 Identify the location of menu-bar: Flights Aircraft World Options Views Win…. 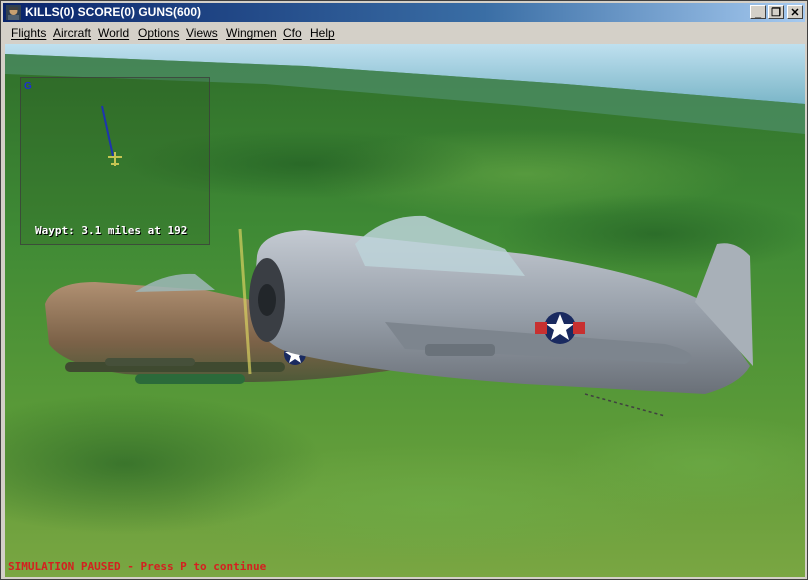
(404, 32).